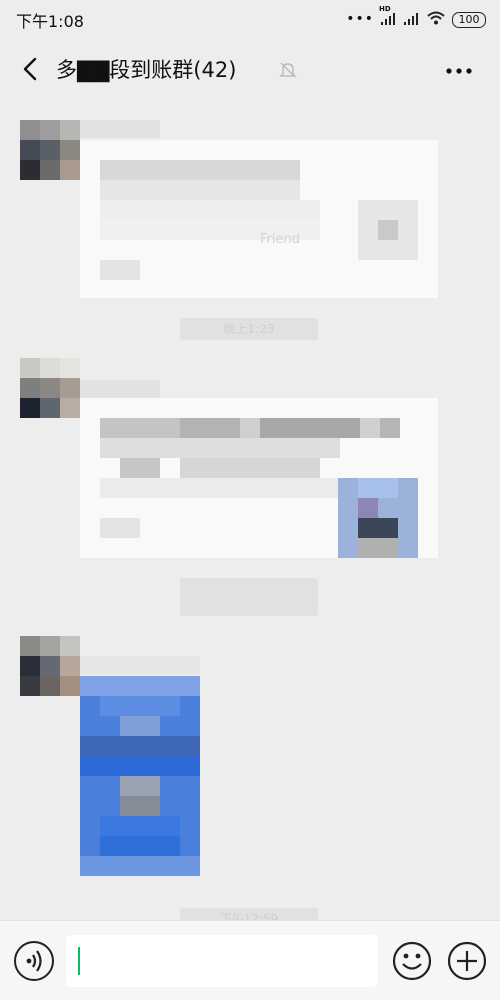  What do you see at coordinates (250, 68) in the screenshot?
I see `chat-header: 多▇▇段到账群(42)` at bounding box center [250, 68].